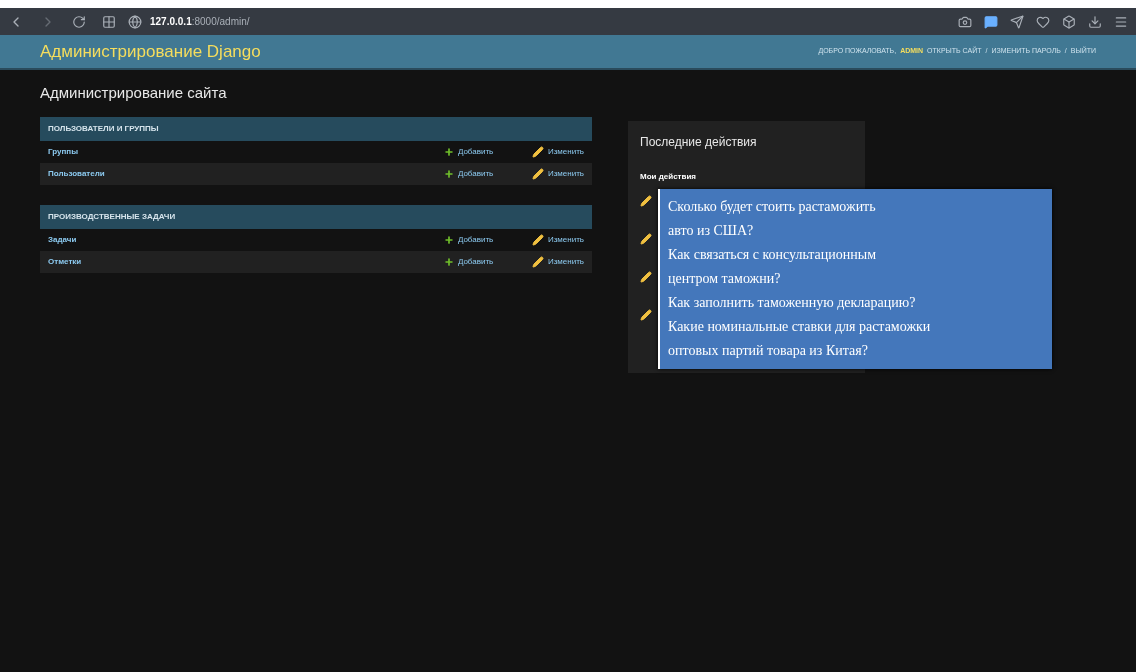 The height and width of the screenshot is (672, 1136). I want to click on model-link: Группы, so click(63, 151).